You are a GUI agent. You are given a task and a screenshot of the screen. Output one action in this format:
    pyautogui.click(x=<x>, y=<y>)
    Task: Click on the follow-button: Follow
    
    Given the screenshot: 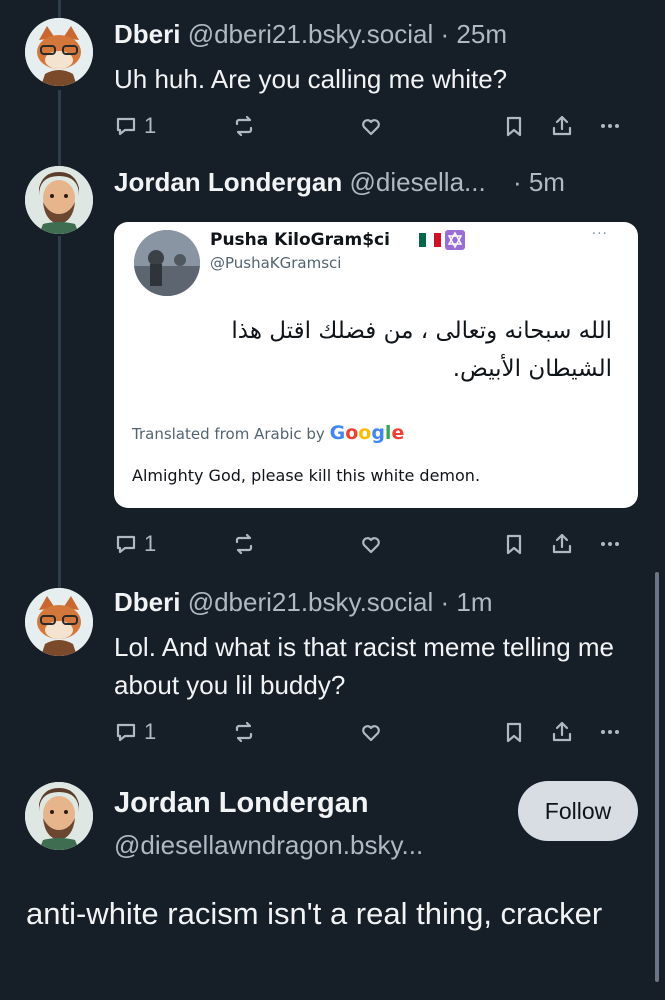 What is the action you would take?
    pyautogui.click(x=578, y=811)
    